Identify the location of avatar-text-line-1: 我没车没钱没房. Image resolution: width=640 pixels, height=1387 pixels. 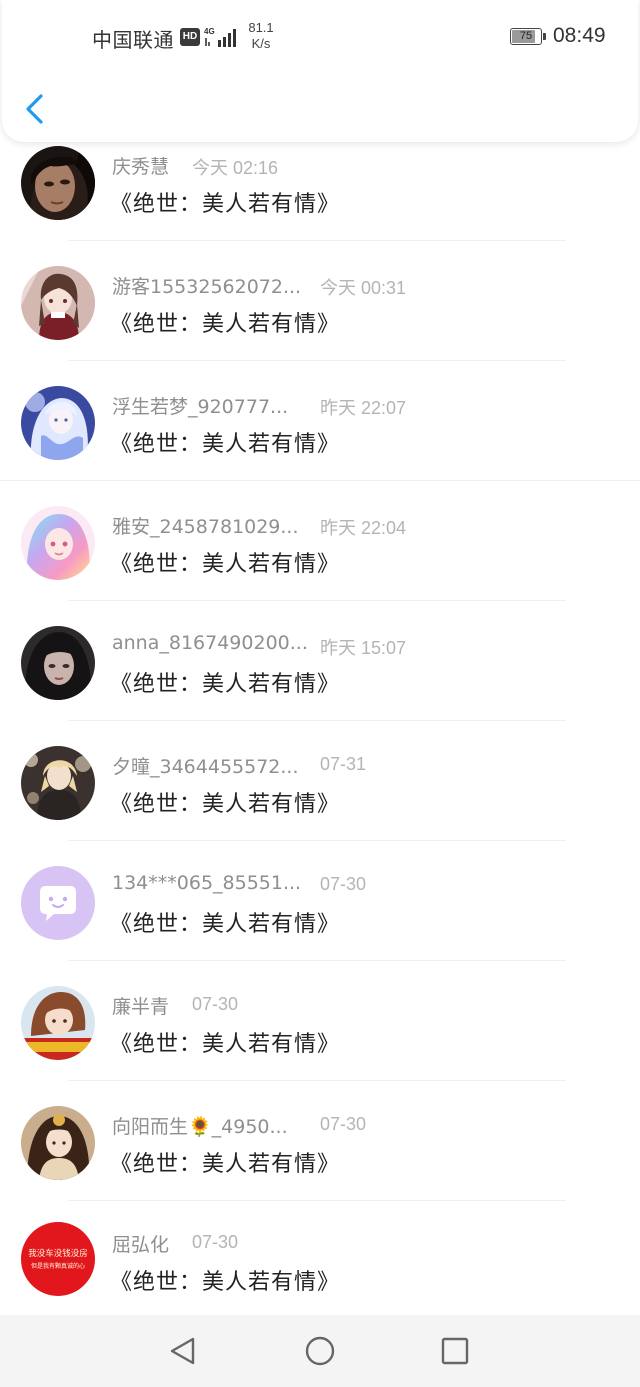
(58, 1253).